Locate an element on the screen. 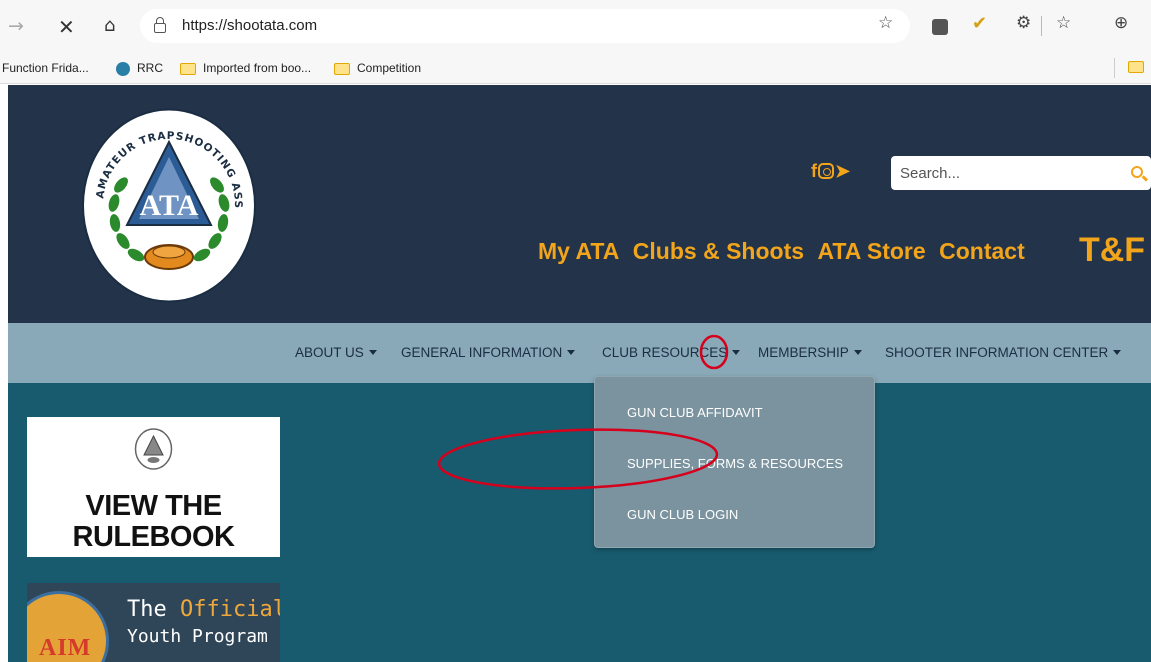 The height and width of the screenshot is (662, 1151). favorite-star-icon: ☆ is located at coordinates (885, 23).